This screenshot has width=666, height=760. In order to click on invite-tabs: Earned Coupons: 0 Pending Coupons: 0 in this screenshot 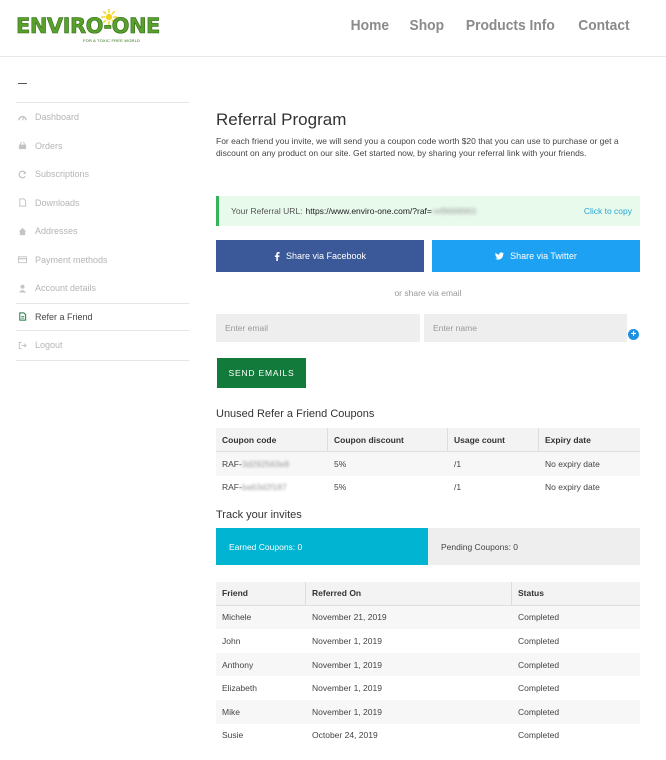, I will do `click(428, 546)`.